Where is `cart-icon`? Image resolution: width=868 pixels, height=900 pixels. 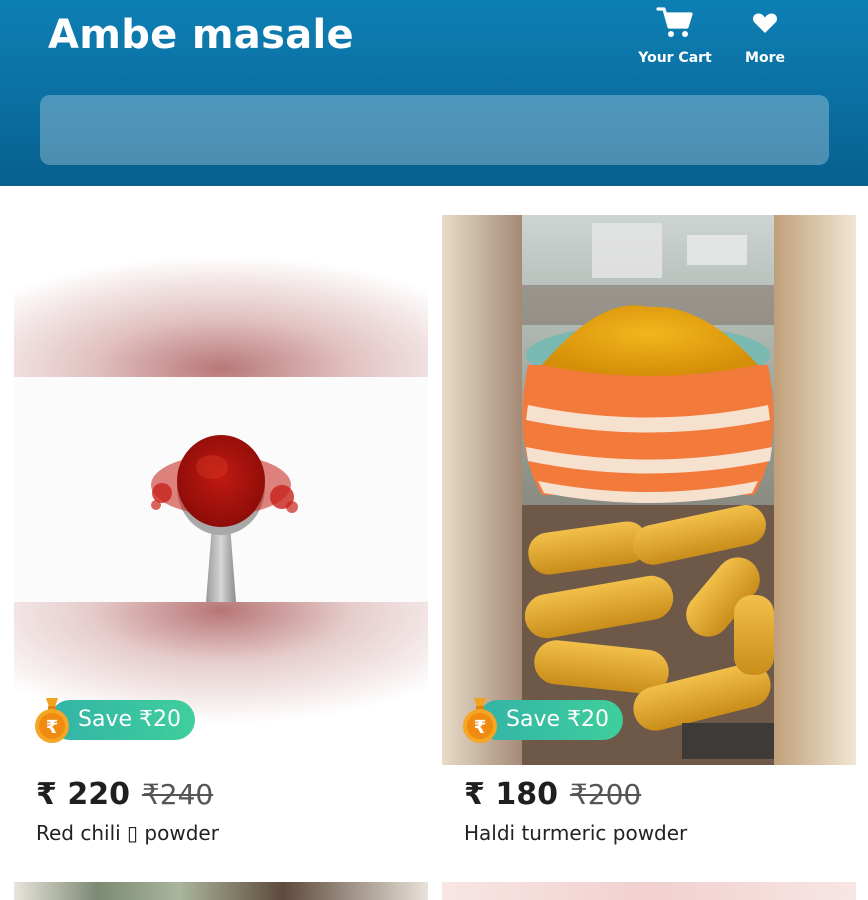
cart-icon is located at coordinates (675, 23).